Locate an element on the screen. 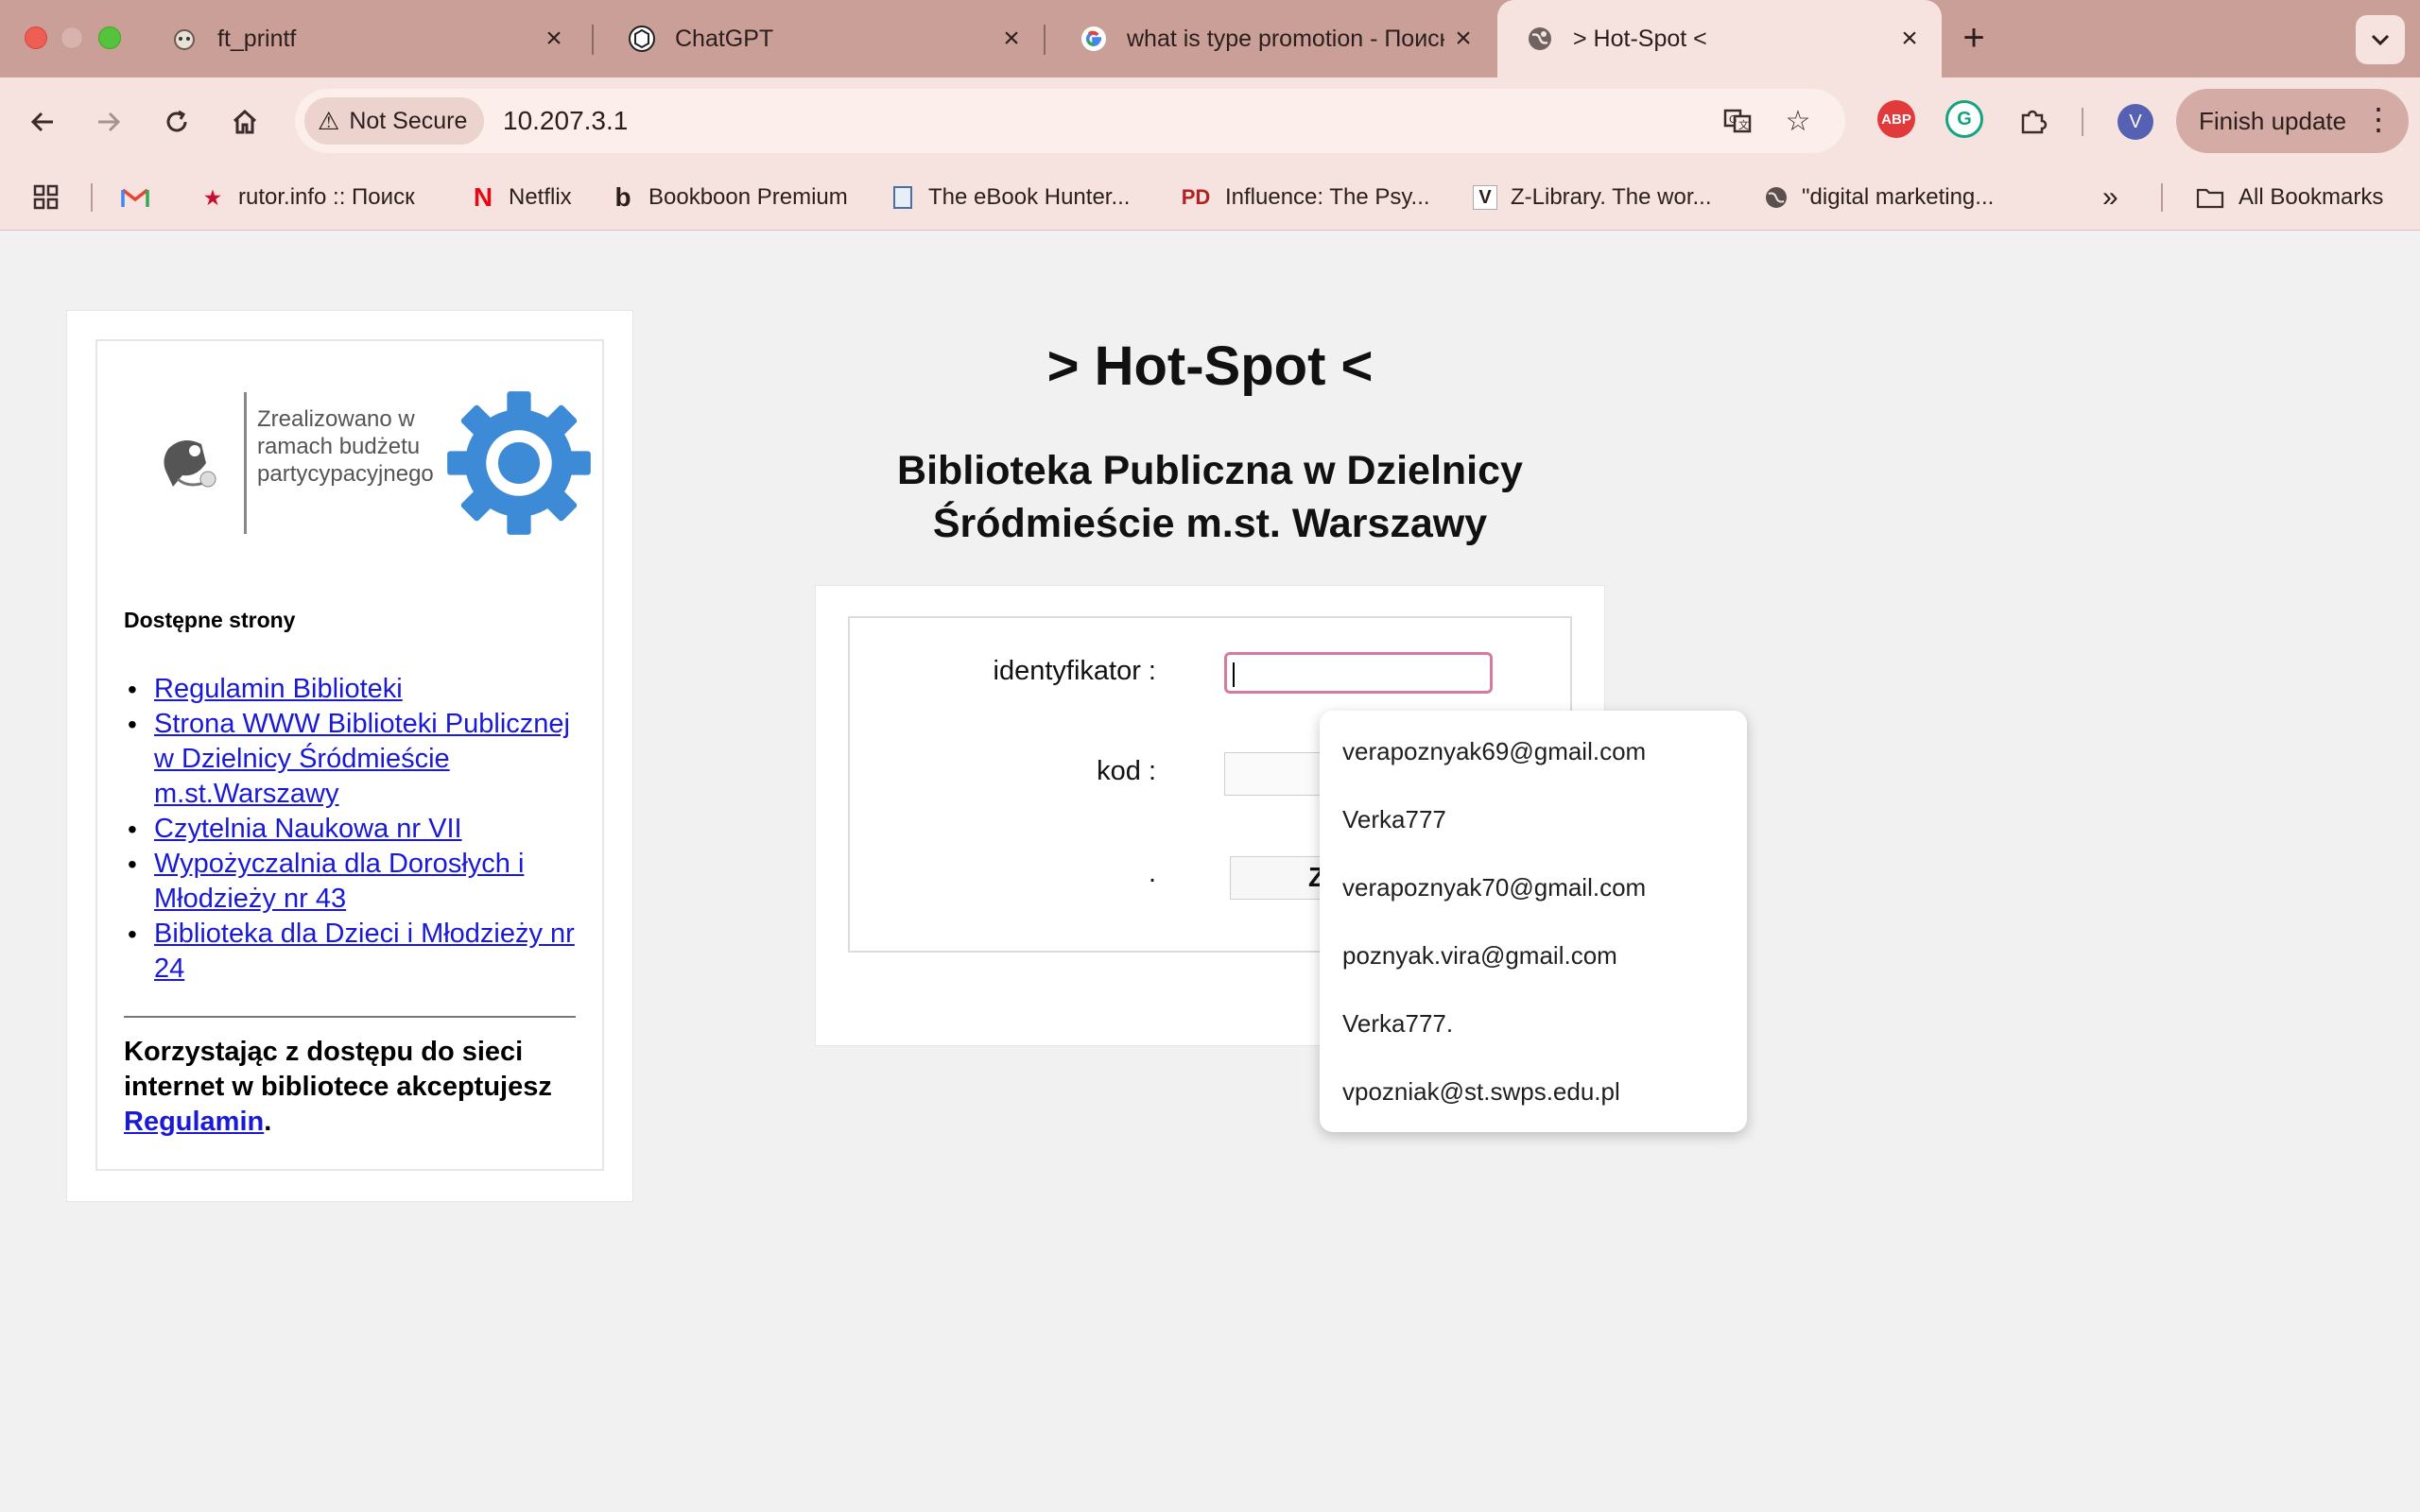 The width and height of the screenshot is (2420, 1512). page-title: > Hot-Spot < is located at coordinates (1210, 366).